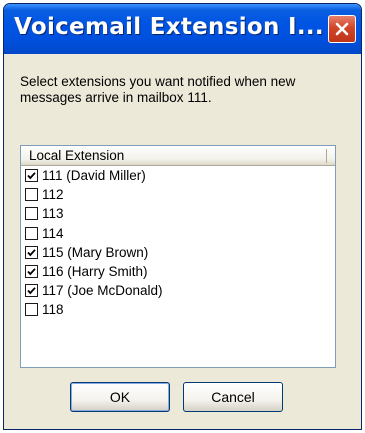 The height and width of the screenshot is (433, 365). I want to click on list-item: 118, so click(178, 309).